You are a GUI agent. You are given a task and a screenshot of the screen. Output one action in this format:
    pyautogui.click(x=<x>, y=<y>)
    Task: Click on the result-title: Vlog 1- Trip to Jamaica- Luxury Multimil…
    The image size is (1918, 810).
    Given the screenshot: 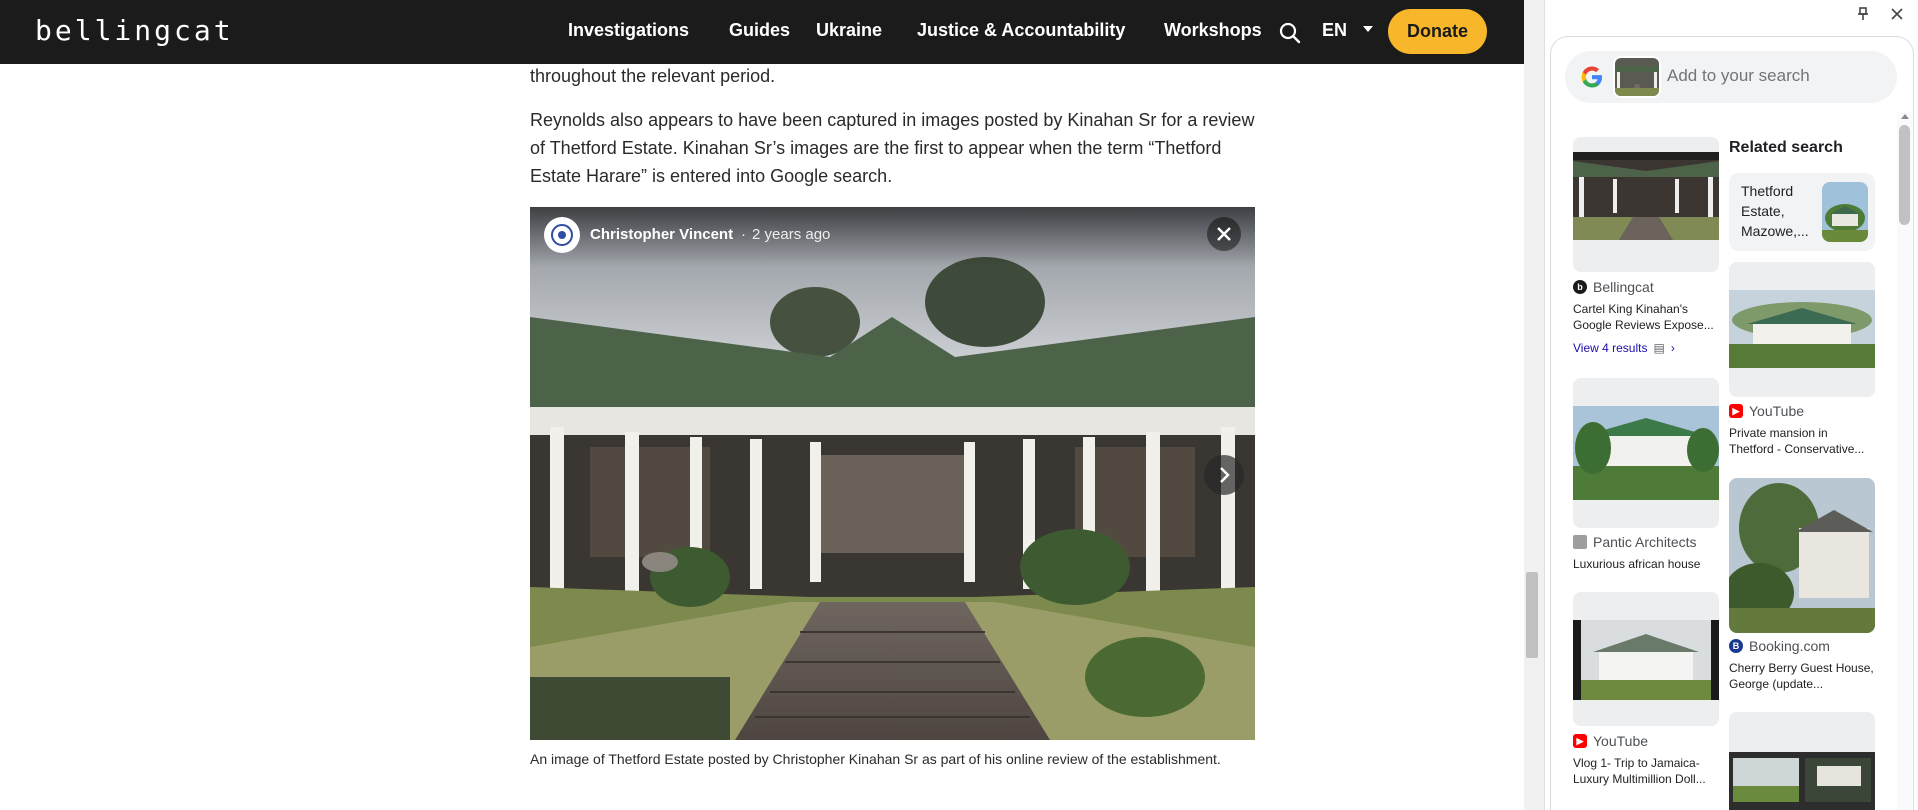 What is the action you would take?
    pyautogui.click(x=1646, y=771)
    